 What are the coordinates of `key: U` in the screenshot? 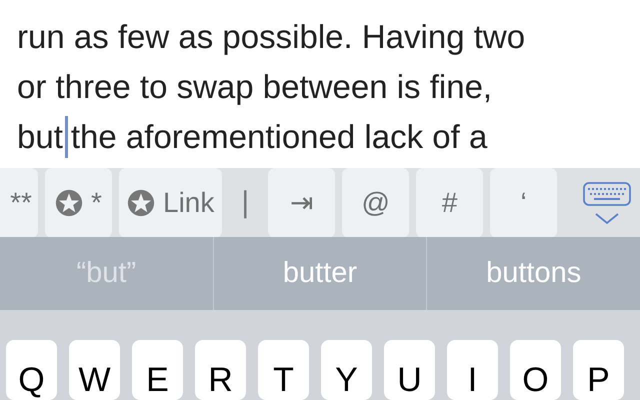 It's located at (409, 370).